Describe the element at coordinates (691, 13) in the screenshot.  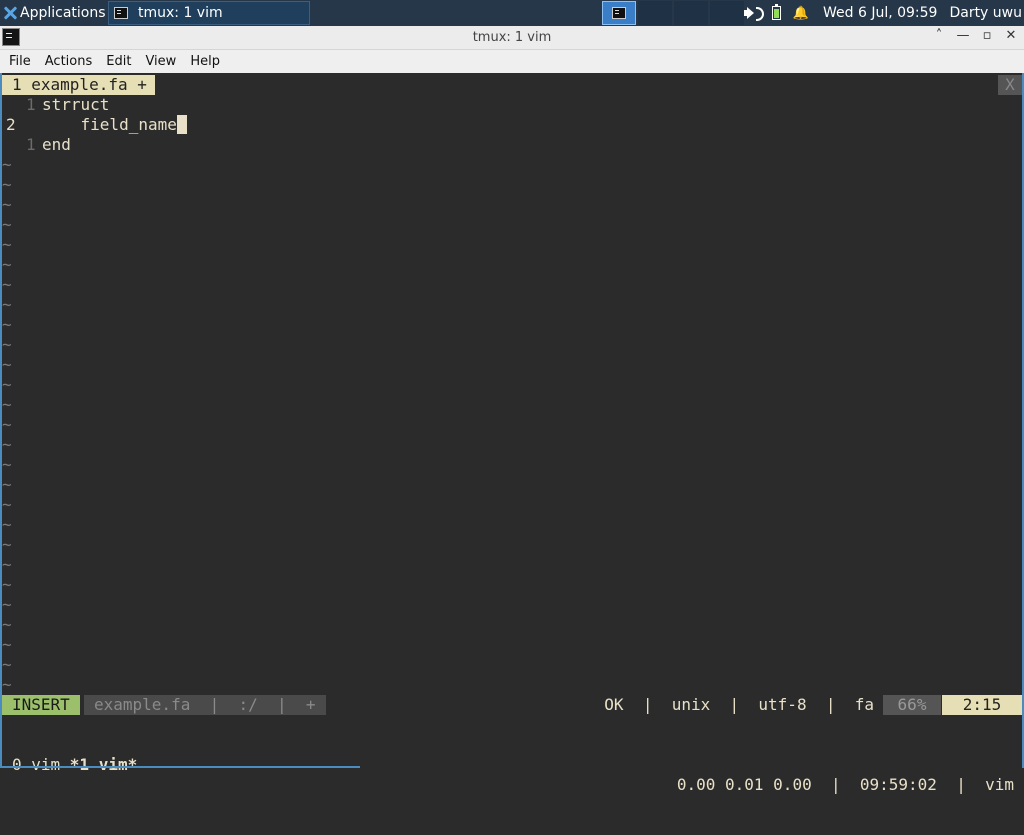
I see `workspace-3-button` at that location.